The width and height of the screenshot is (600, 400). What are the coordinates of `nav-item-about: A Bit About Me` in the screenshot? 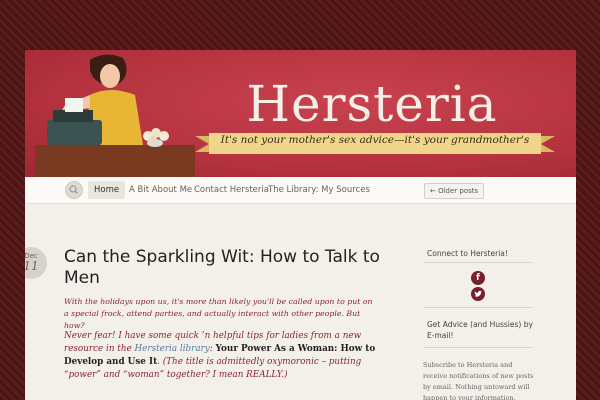 It's located at (160, 190).